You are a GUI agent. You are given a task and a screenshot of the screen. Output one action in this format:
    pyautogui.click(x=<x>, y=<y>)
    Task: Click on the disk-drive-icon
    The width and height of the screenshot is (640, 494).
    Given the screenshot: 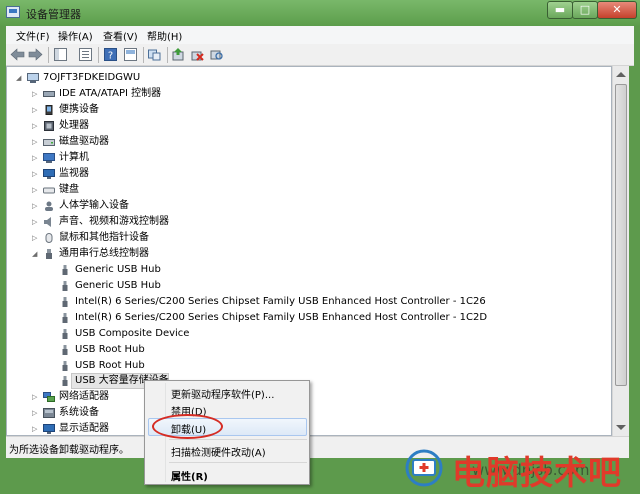 What is the action you would take?
    pyautogui.click(x=49, y=142)
    